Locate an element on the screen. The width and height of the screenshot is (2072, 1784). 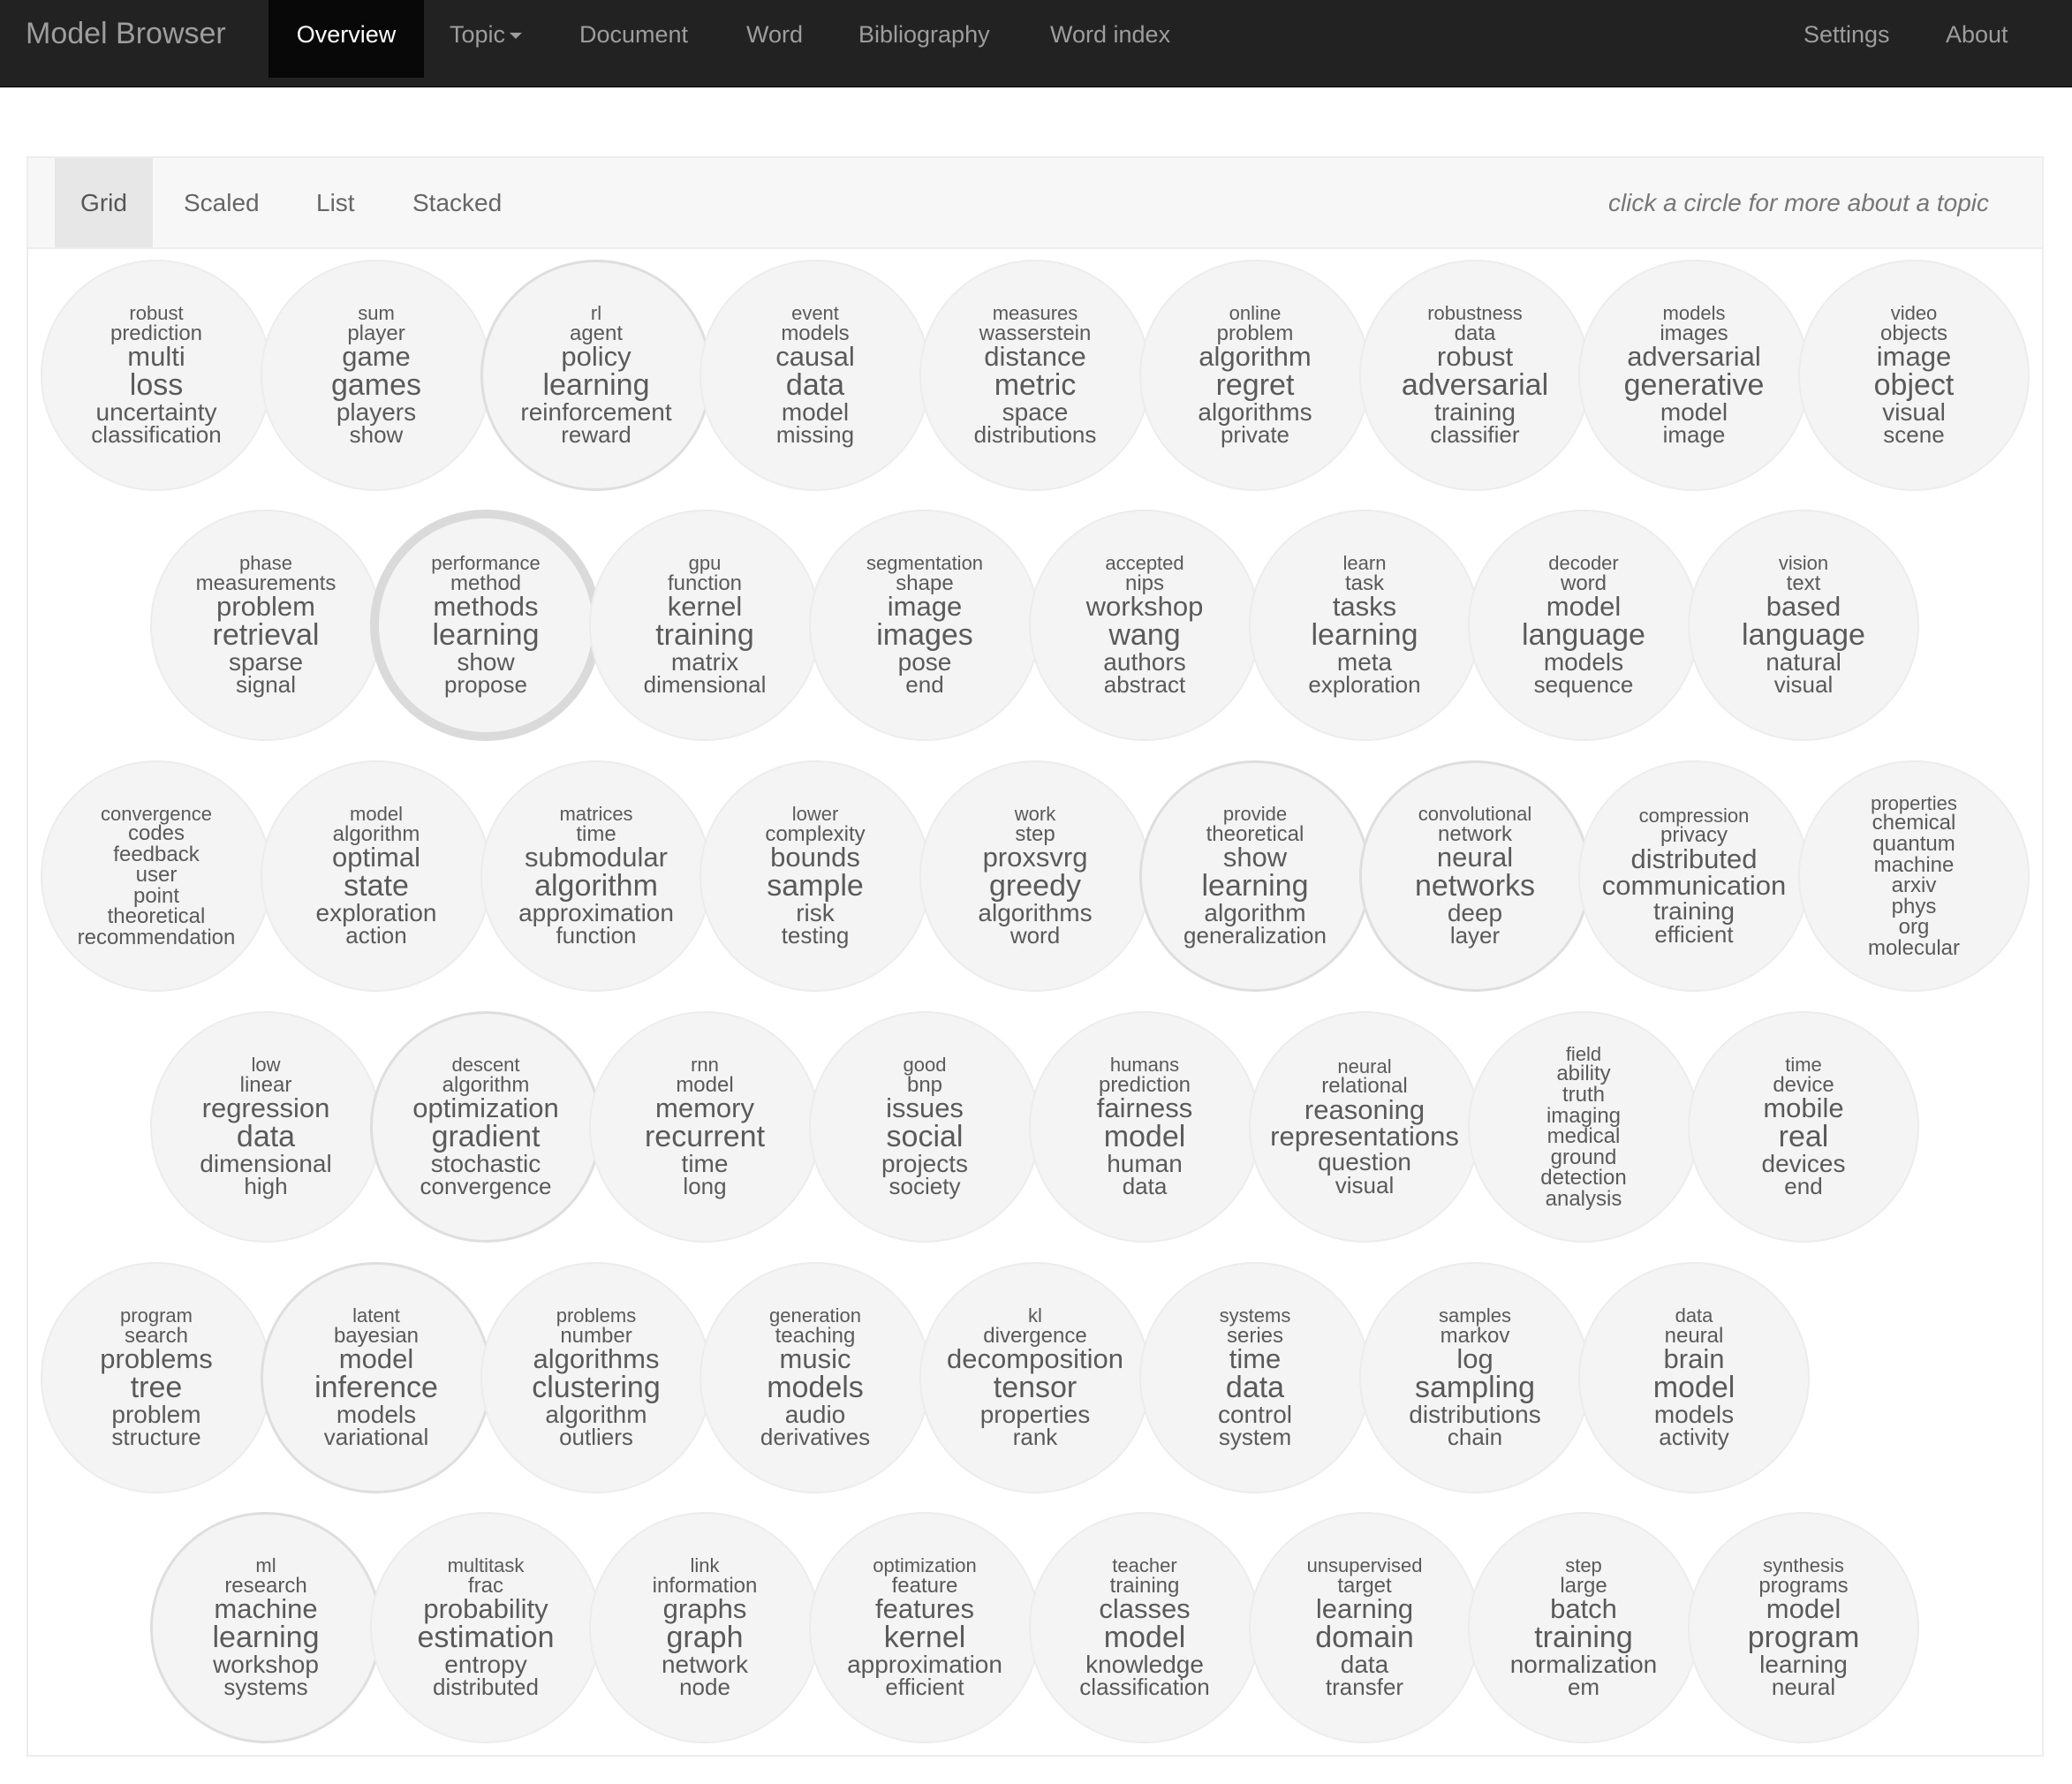
topic-word: testing is located at coordinates (815, 935).